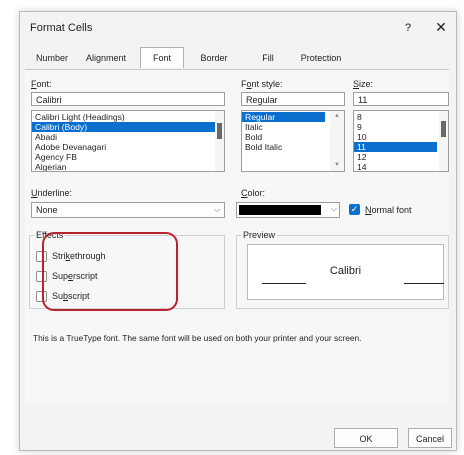  What do you see at coordinates (219, 141) in the screenshot?
I see `font-list-scrollbar` at bounding box center [219, 141].